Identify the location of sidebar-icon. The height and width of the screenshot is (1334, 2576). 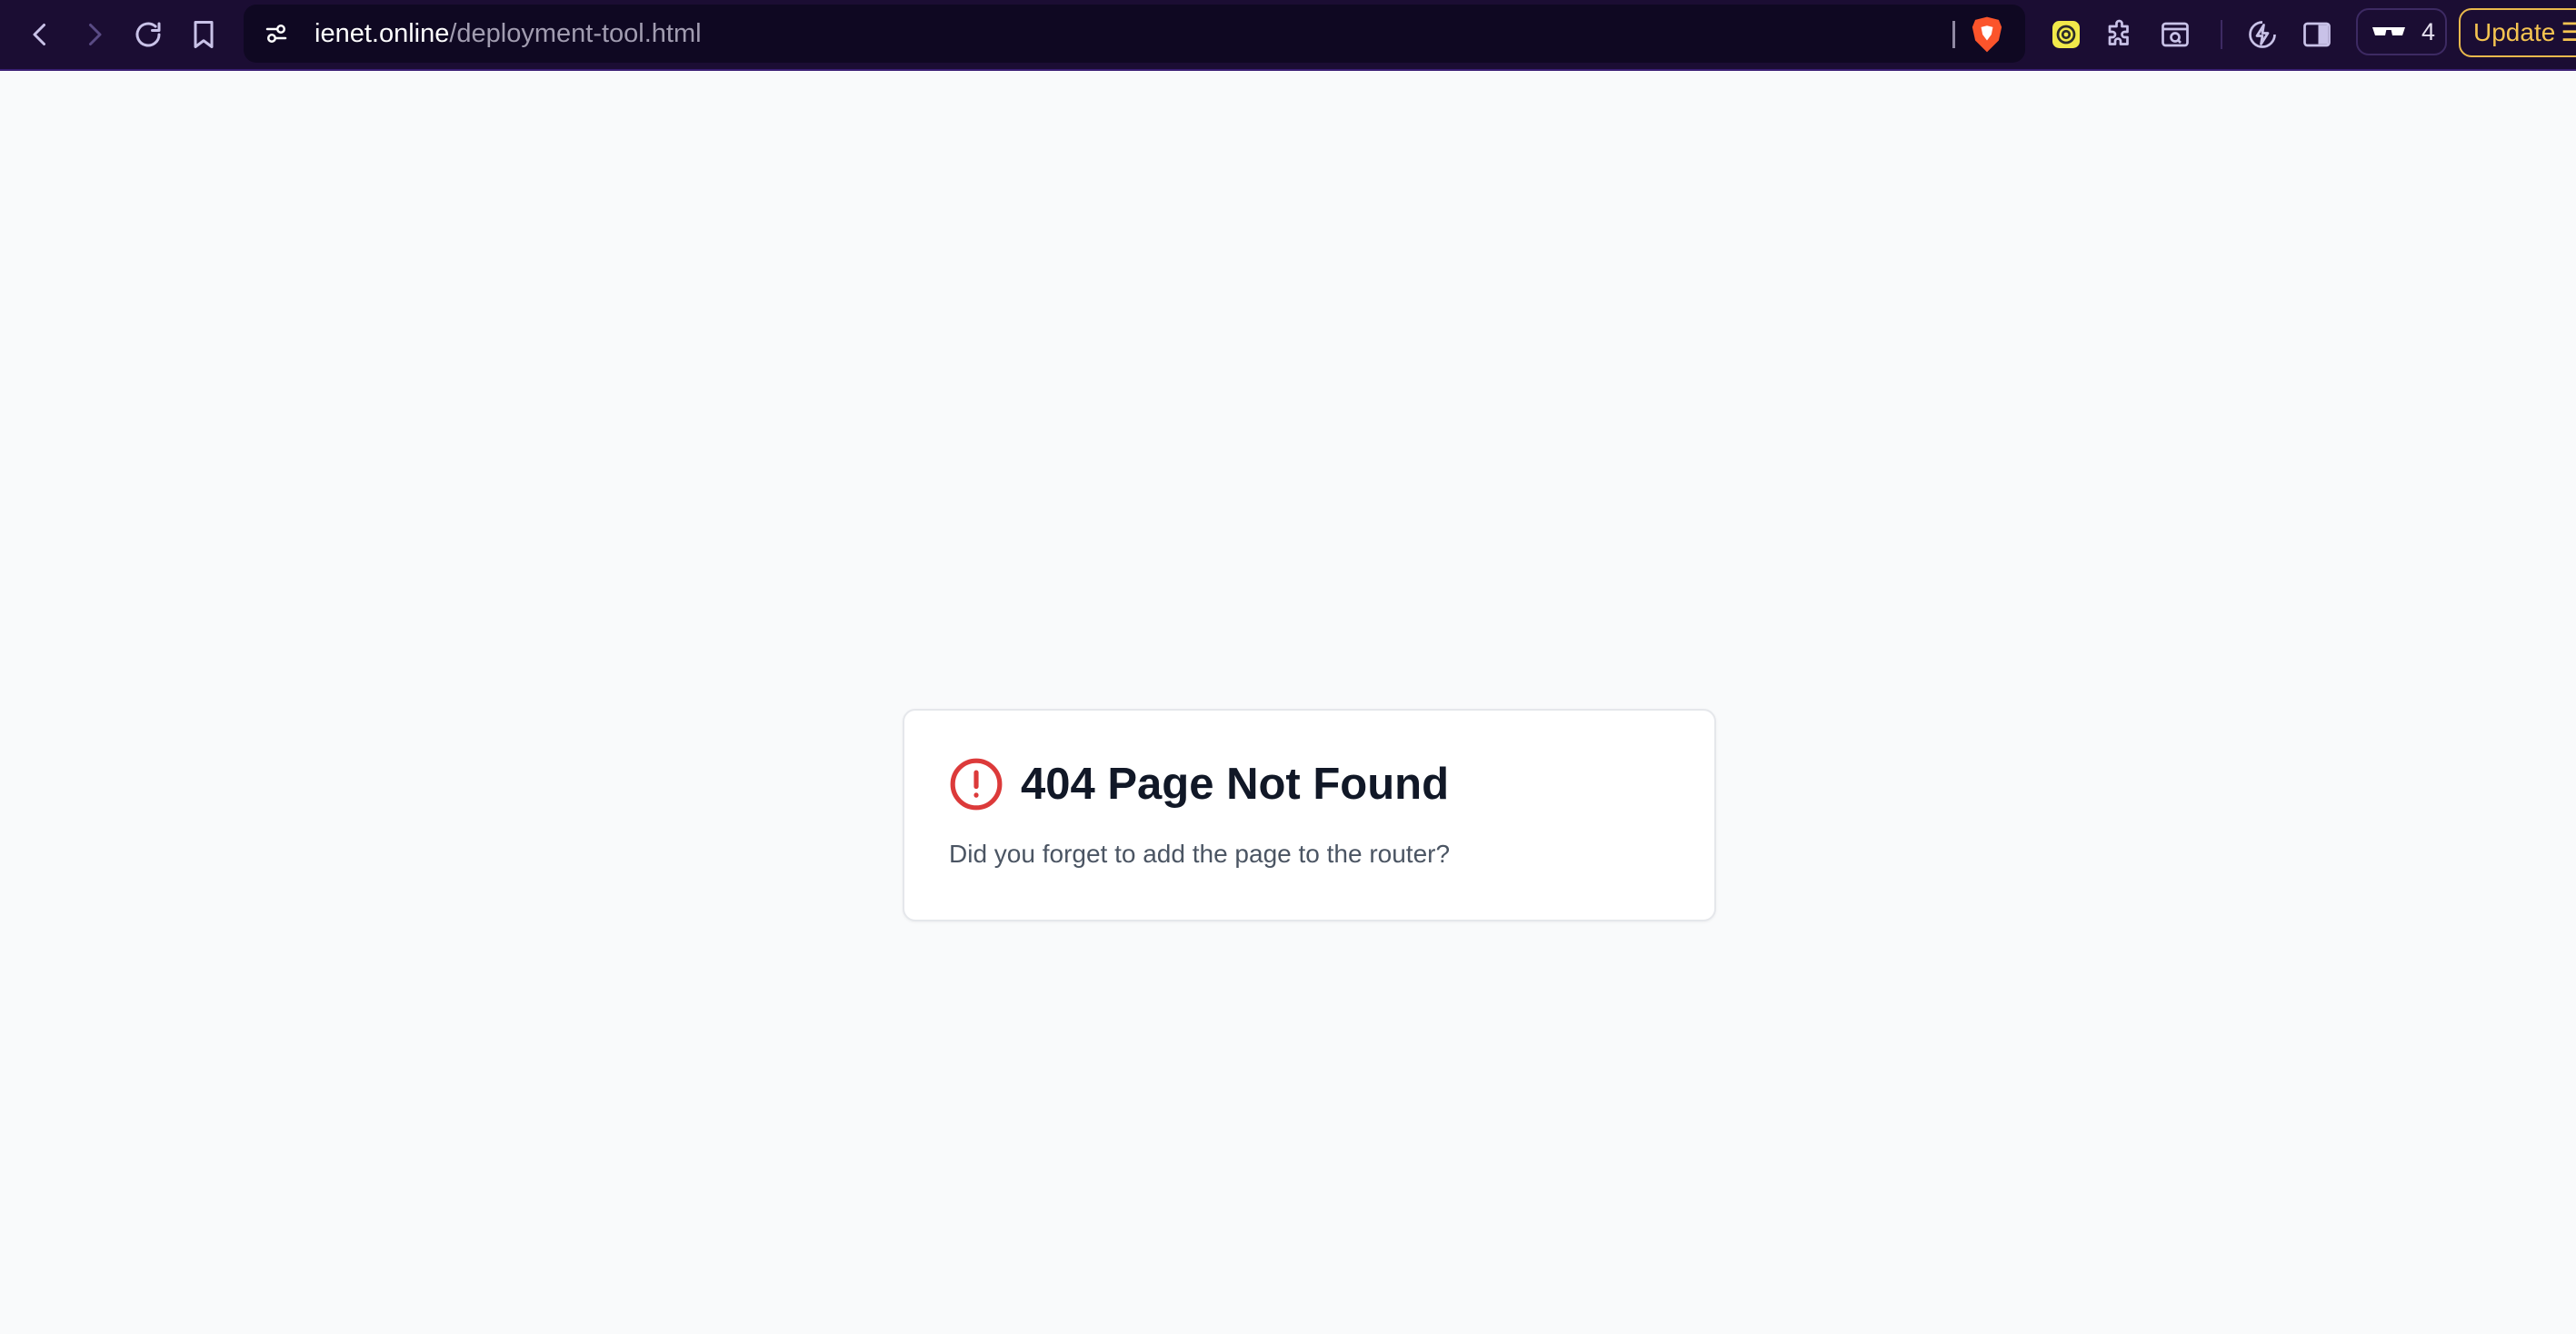
(2317, 34).